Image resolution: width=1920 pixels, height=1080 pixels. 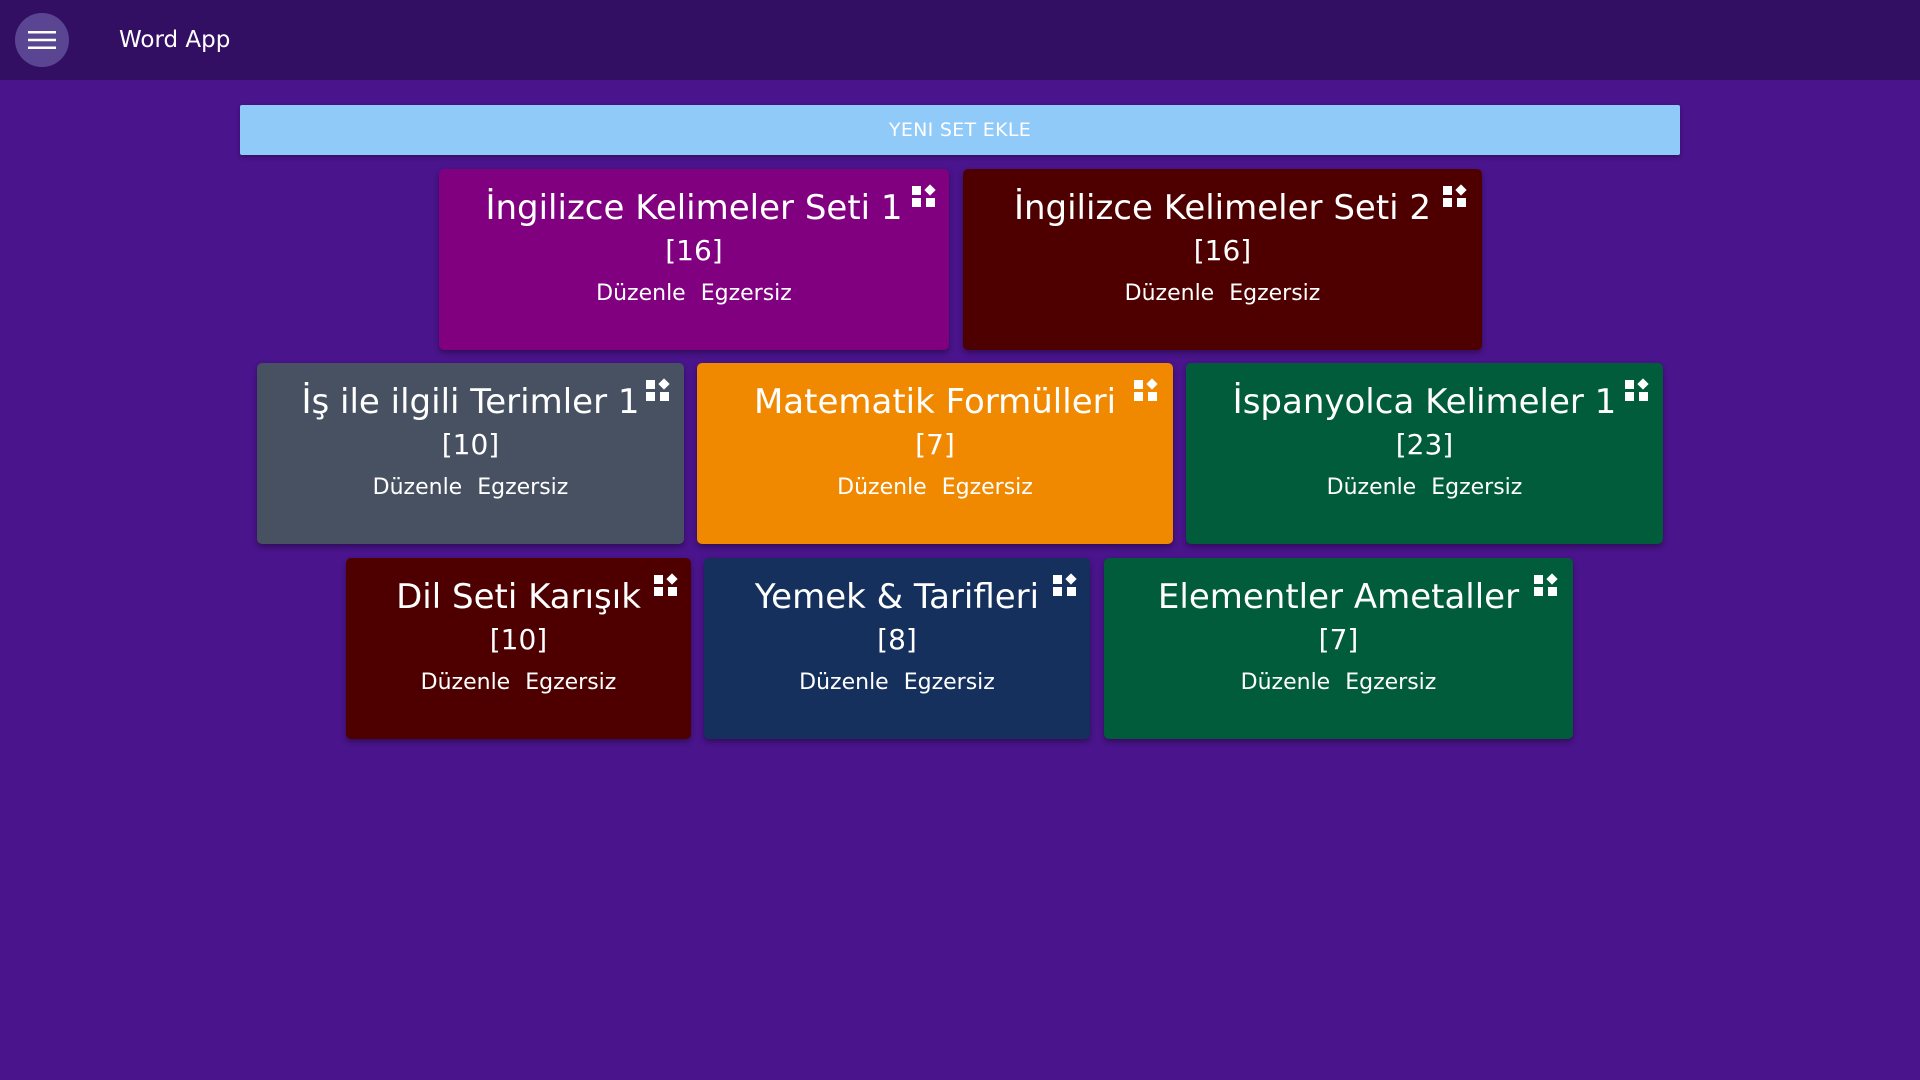 I want to click on set-card-title: Dil Seti Karışık, so click(x=518, y=597).